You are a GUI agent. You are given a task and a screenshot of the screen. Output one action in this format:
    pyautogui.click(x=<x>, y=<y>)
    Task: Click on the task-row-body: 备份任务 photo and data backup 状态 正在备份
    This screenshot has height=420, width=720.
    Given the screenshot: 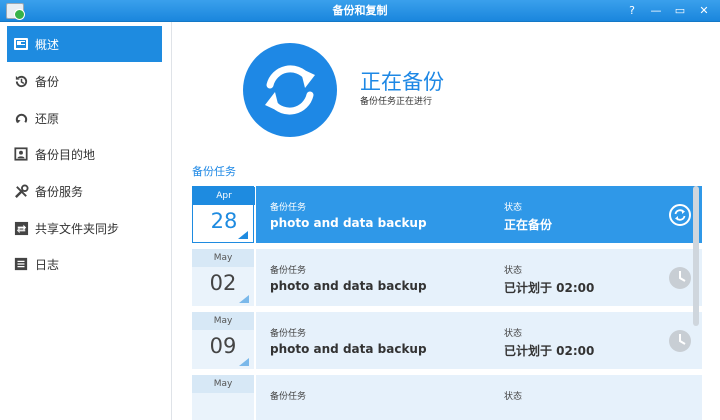 What is the action you would take?
    pyautogui.click(x=479, y=214)
    